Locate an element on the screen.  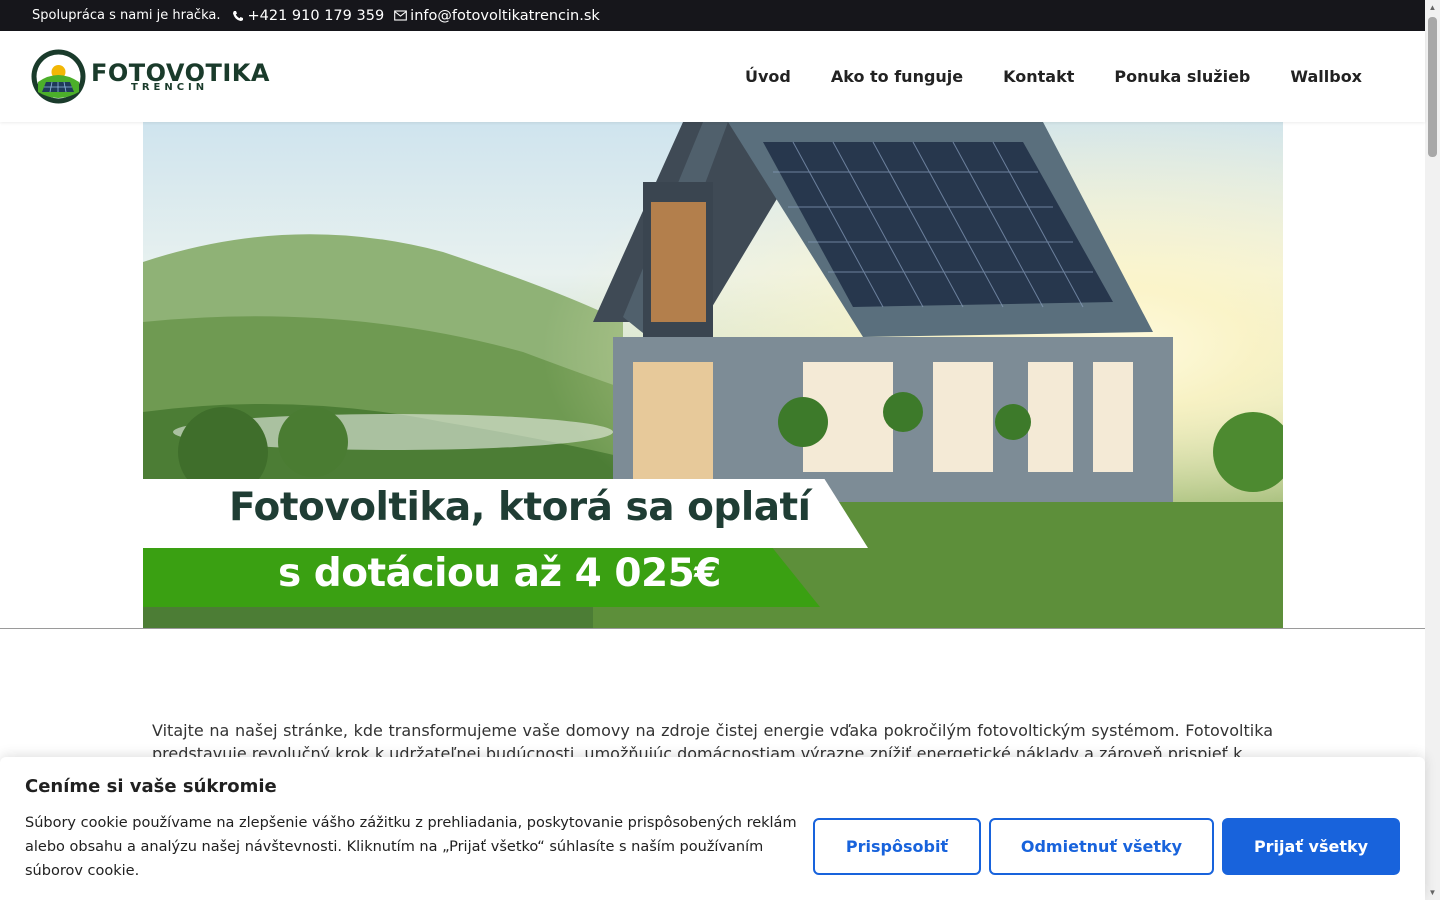
site-logo: FOTOVOTIKA TRENCIN is located at coordinates (150, 76).